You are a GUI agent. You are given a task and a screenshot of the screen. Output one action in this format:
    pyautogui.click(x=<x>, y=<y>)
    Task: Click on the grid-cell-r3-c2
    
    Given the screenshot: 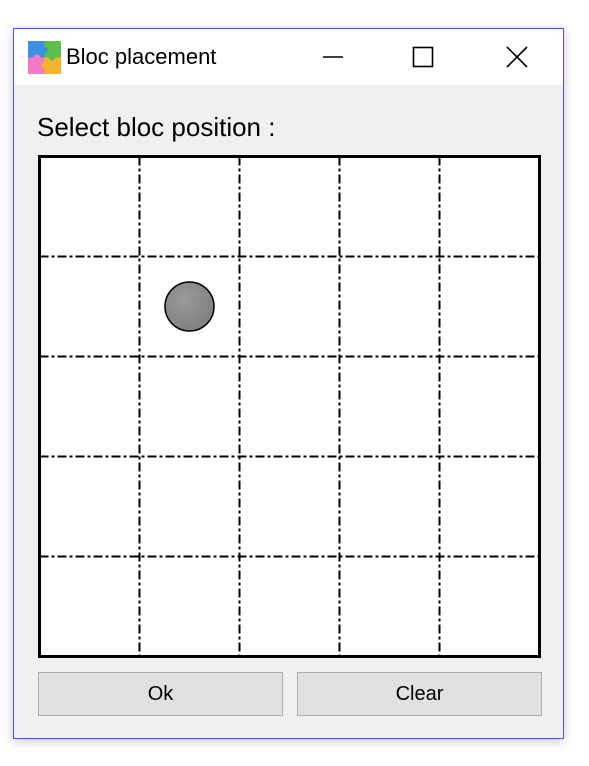 What is the action you would take?
    pyautogui.click(x=189, y=406)
    